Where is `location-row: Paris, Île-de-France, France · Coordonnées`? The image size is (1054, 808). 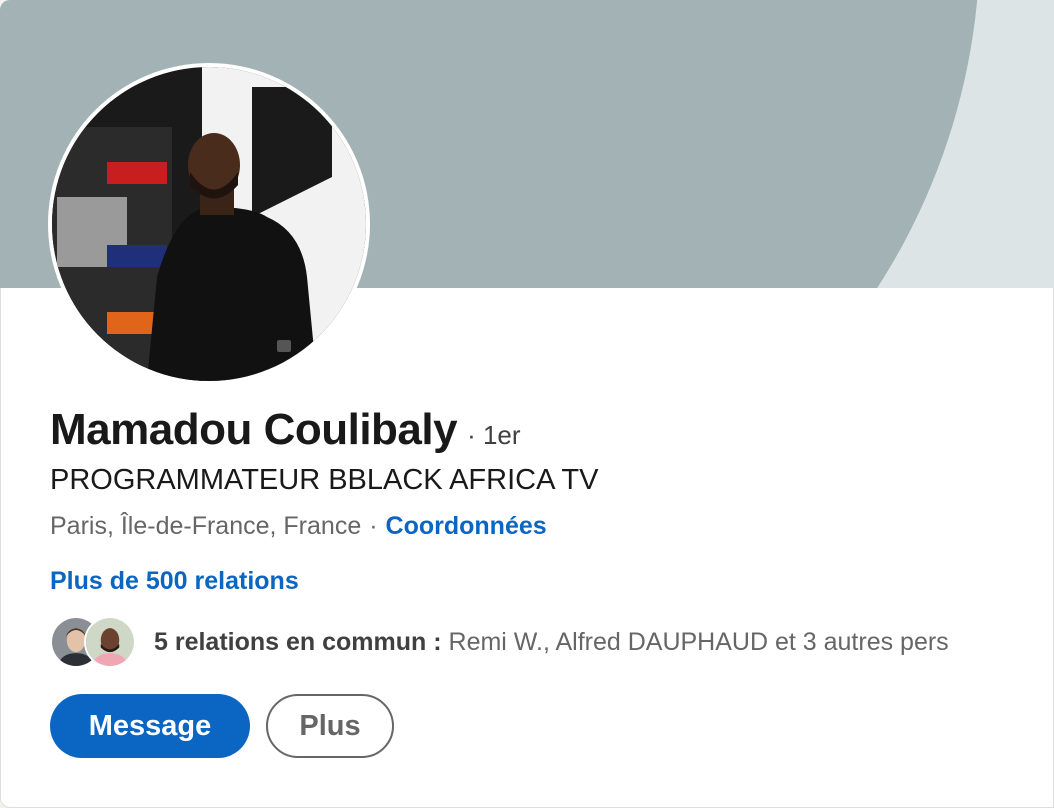
location-row: Paris, Île-de-France, France · Coordonnées is located at coordinates (298, 526).